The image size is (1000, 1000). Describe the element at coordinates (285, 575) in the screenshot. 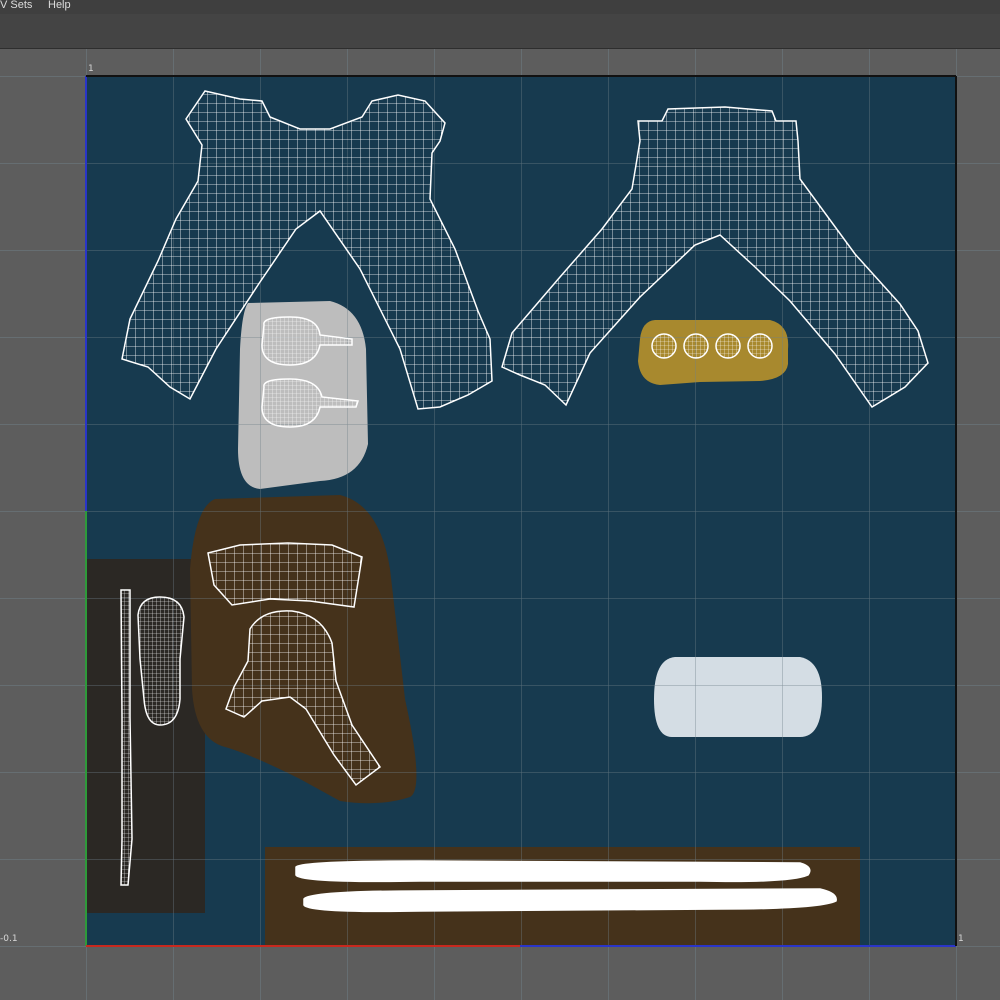

I see `boot-cuff-shell` at that location.